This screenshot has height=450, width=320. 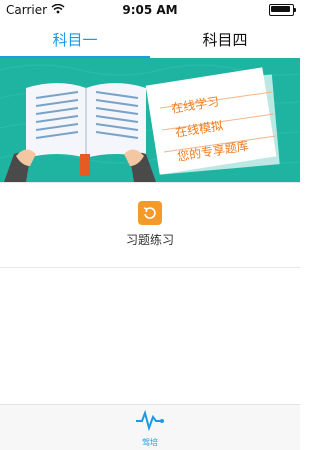 What do you see at coordinates (149, 240) in the screenshot?
I see `practice-menu-label: 习题练习` at bounding box center [149, 240].